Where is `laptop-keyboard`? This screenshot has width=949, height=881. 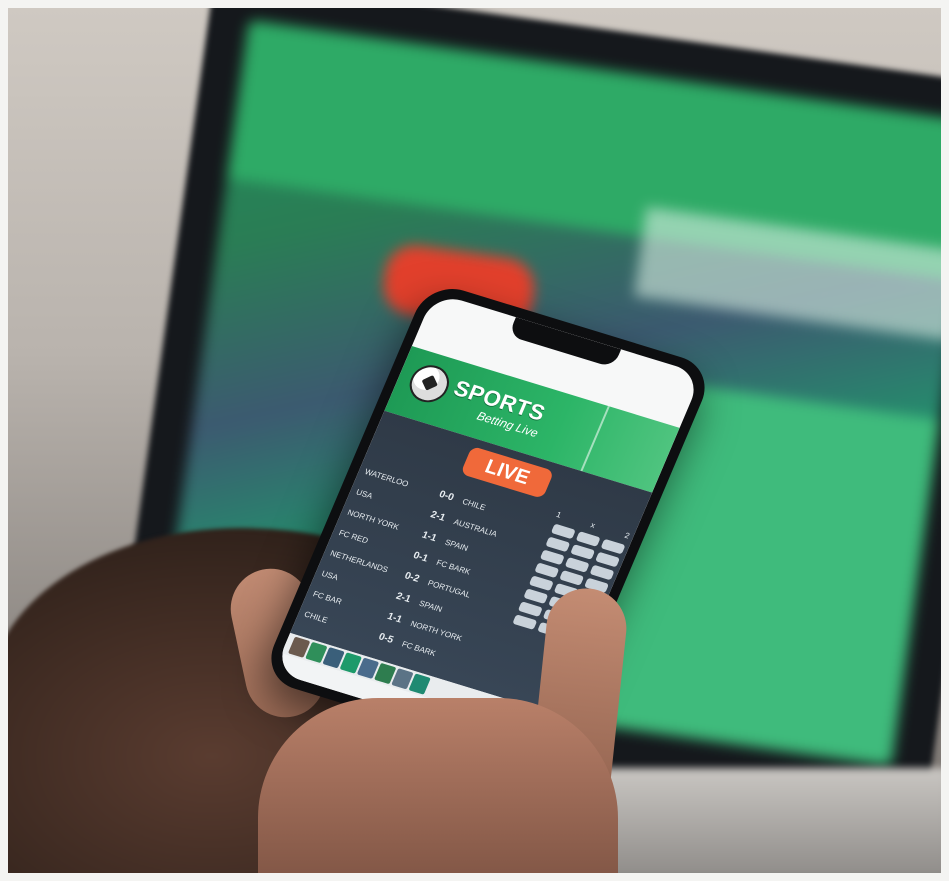 laptop-keyboard is located at coordinates (754, 820).